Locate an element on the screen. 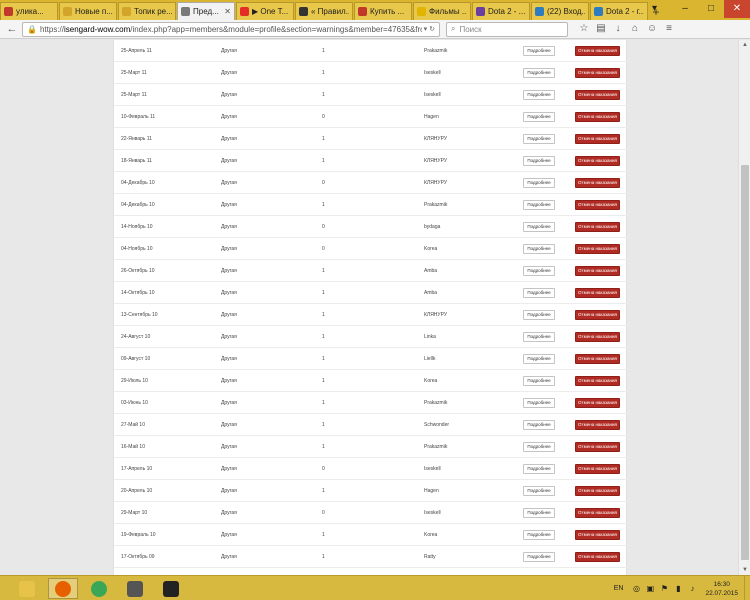 This screenshot has height=600, width=750. volume-icon: ♪ is located at coordinates (692, 589).